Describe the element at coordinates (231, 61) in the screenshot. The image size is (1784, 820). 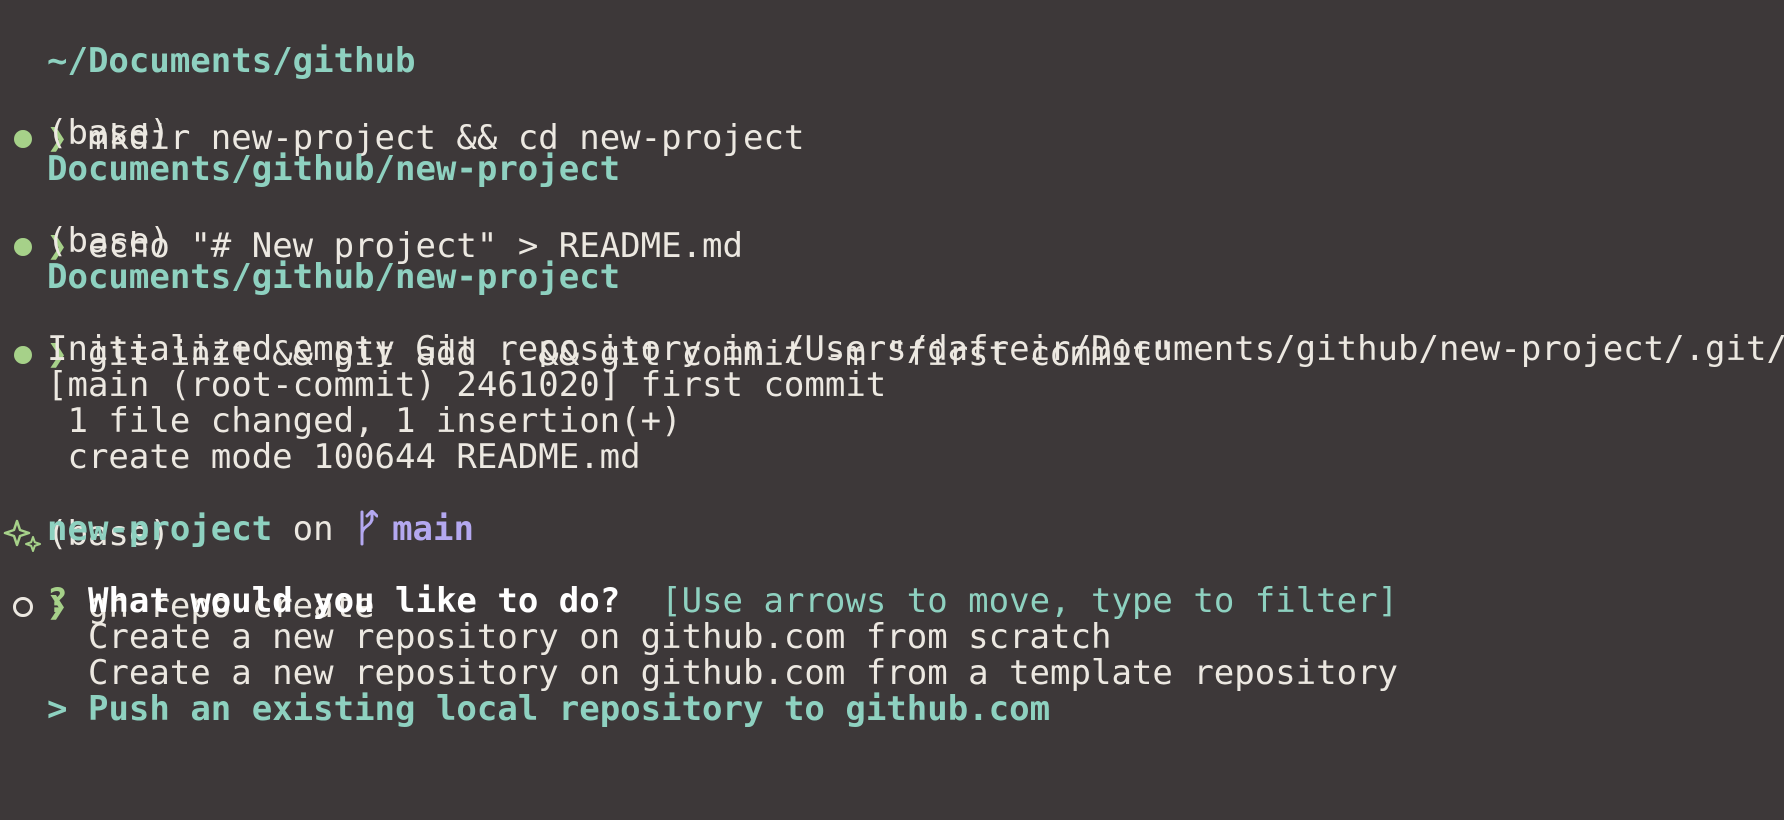
I see `path-text: ~/Documents/github` at that location.